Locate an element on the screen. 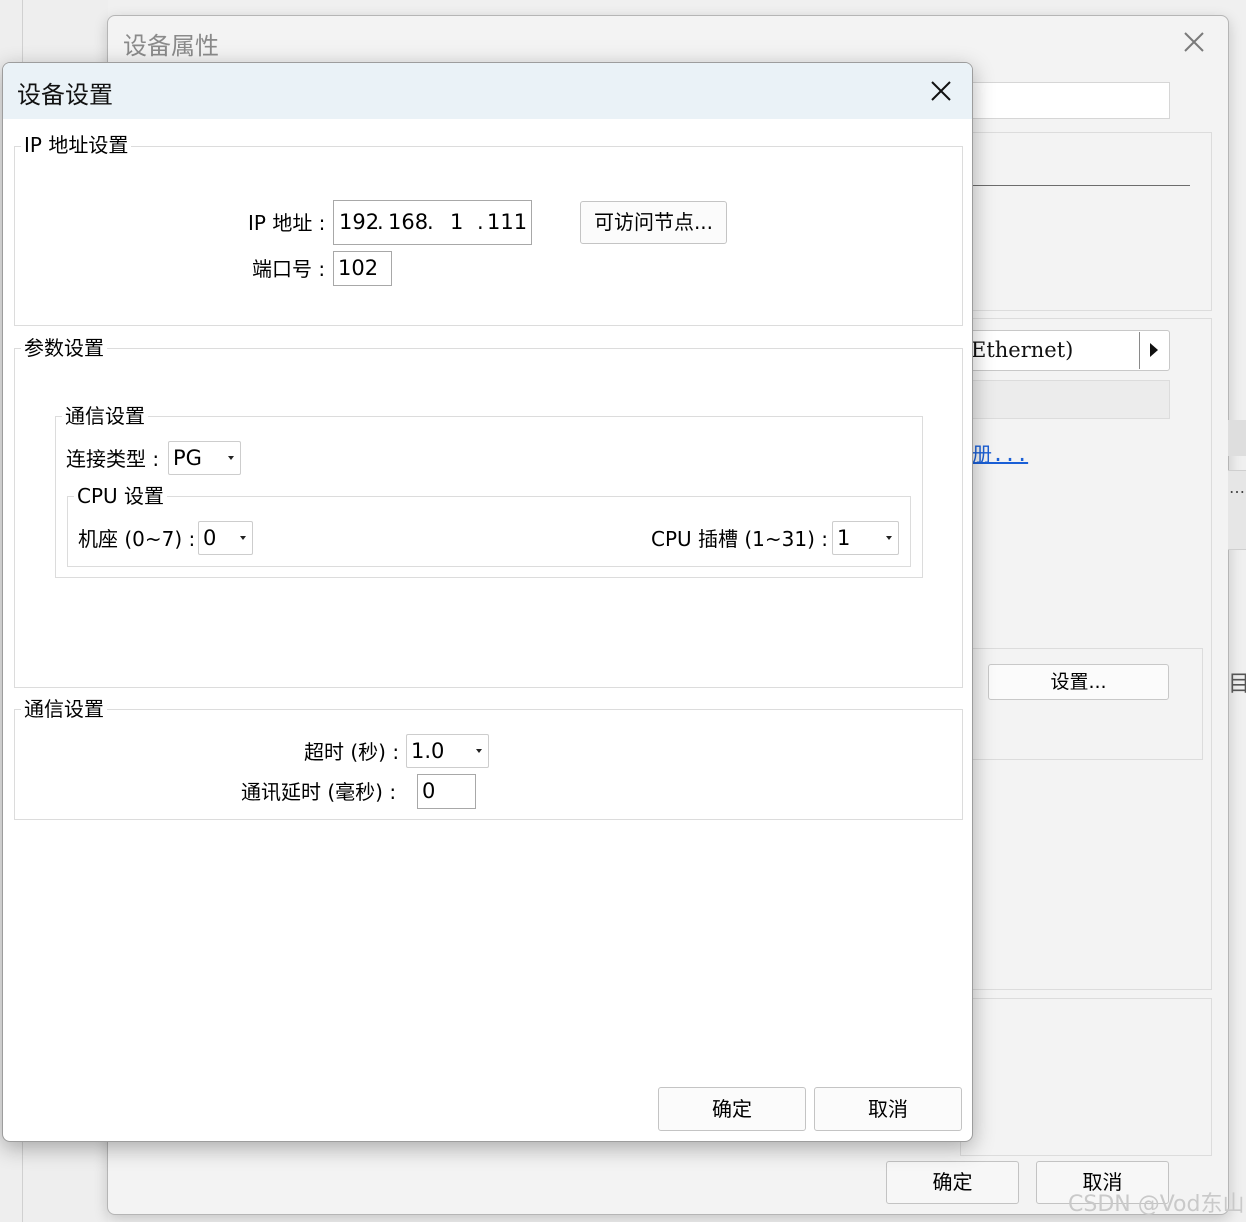  rack-value: 0 is located at coordinates (210, 538).